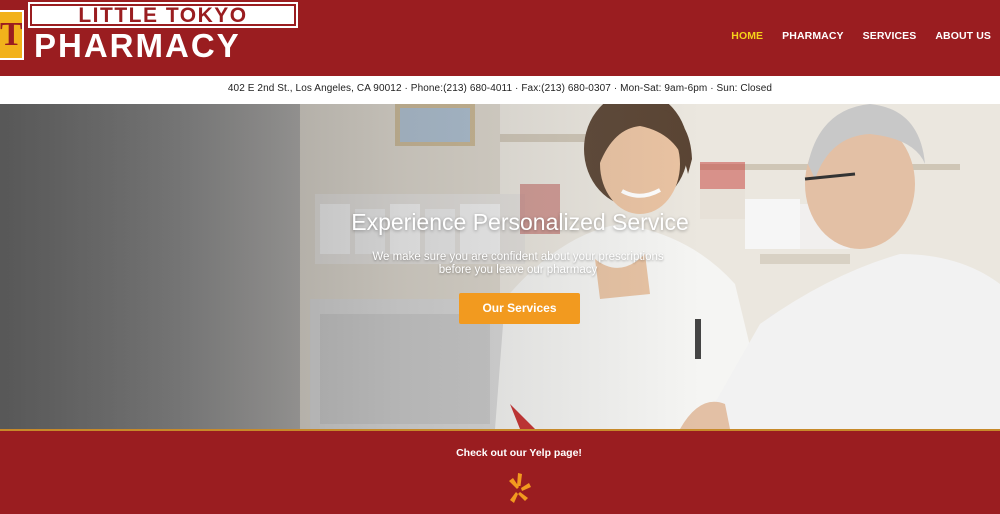 Image resolution: width=1000 pixels, height=514 pixels. I want to click on site-logo: T LITTLE TOKYO PHARMACY, so click(149, 33).